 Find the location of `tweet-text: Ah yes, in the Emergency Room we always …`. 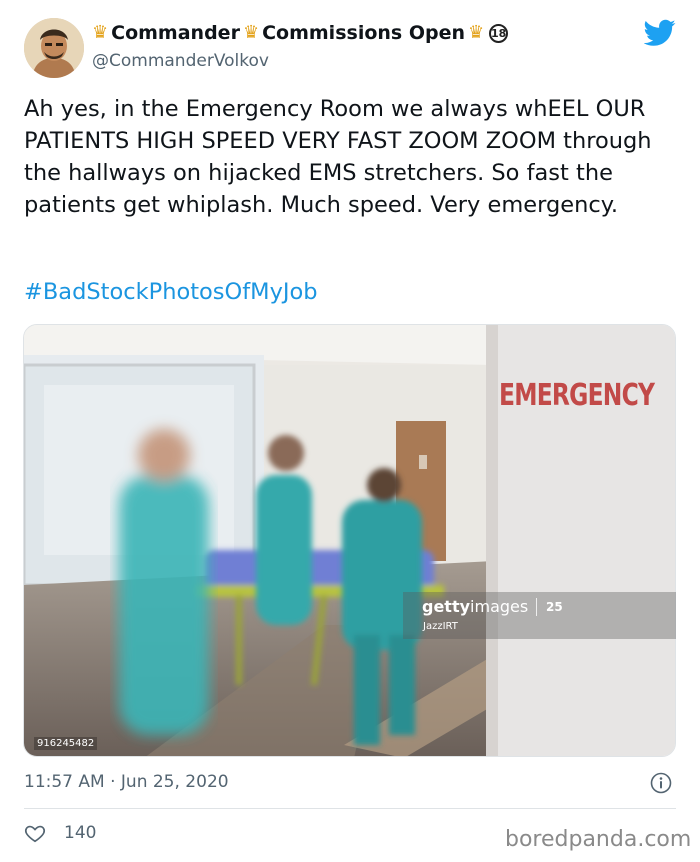

tweet-text: Ah yes, in the Emergency Room we always … is located at coordinates (338, 157).